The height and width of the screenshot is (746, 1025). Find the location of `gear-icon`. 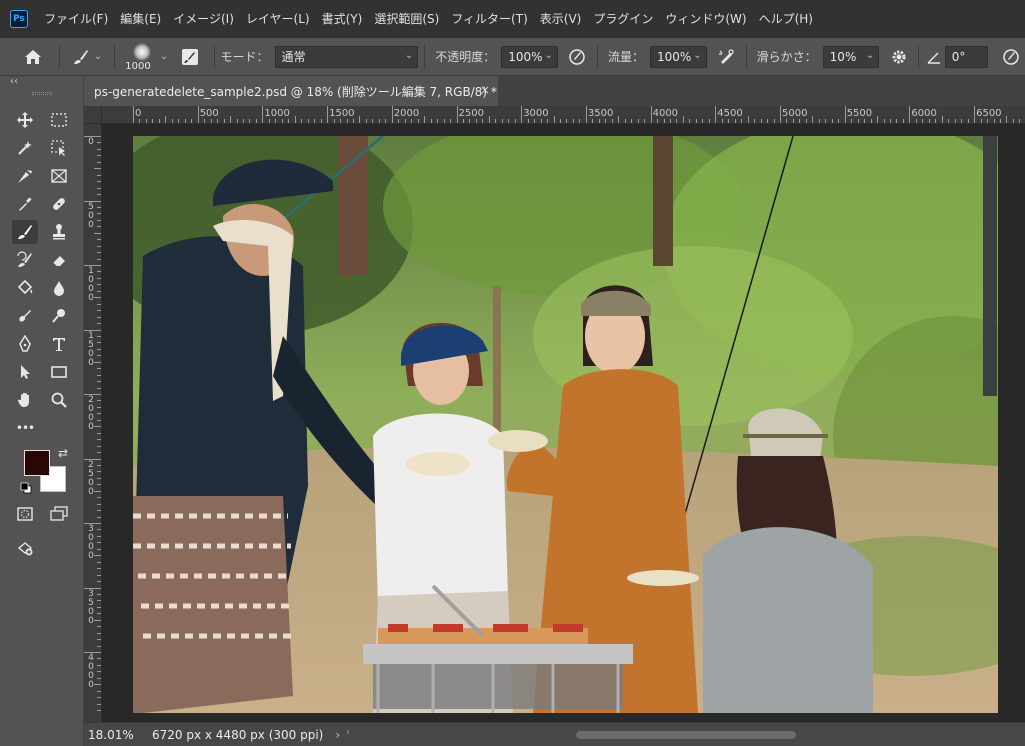

gear-icon is located at coordinates (898, 57).